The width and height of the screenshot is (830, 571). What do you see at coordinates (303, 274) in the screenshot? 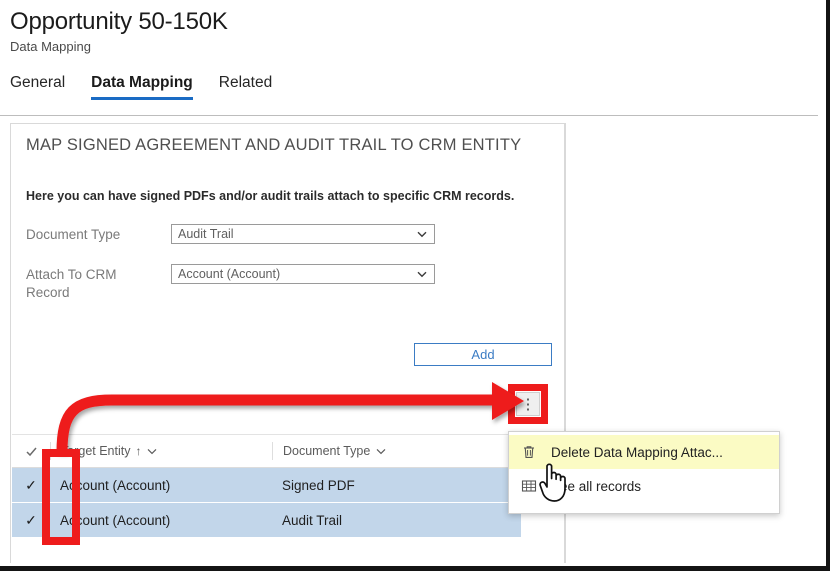
I see `attach-to-crm-record-select: Account (Account)` at bounding box center [303, 274].